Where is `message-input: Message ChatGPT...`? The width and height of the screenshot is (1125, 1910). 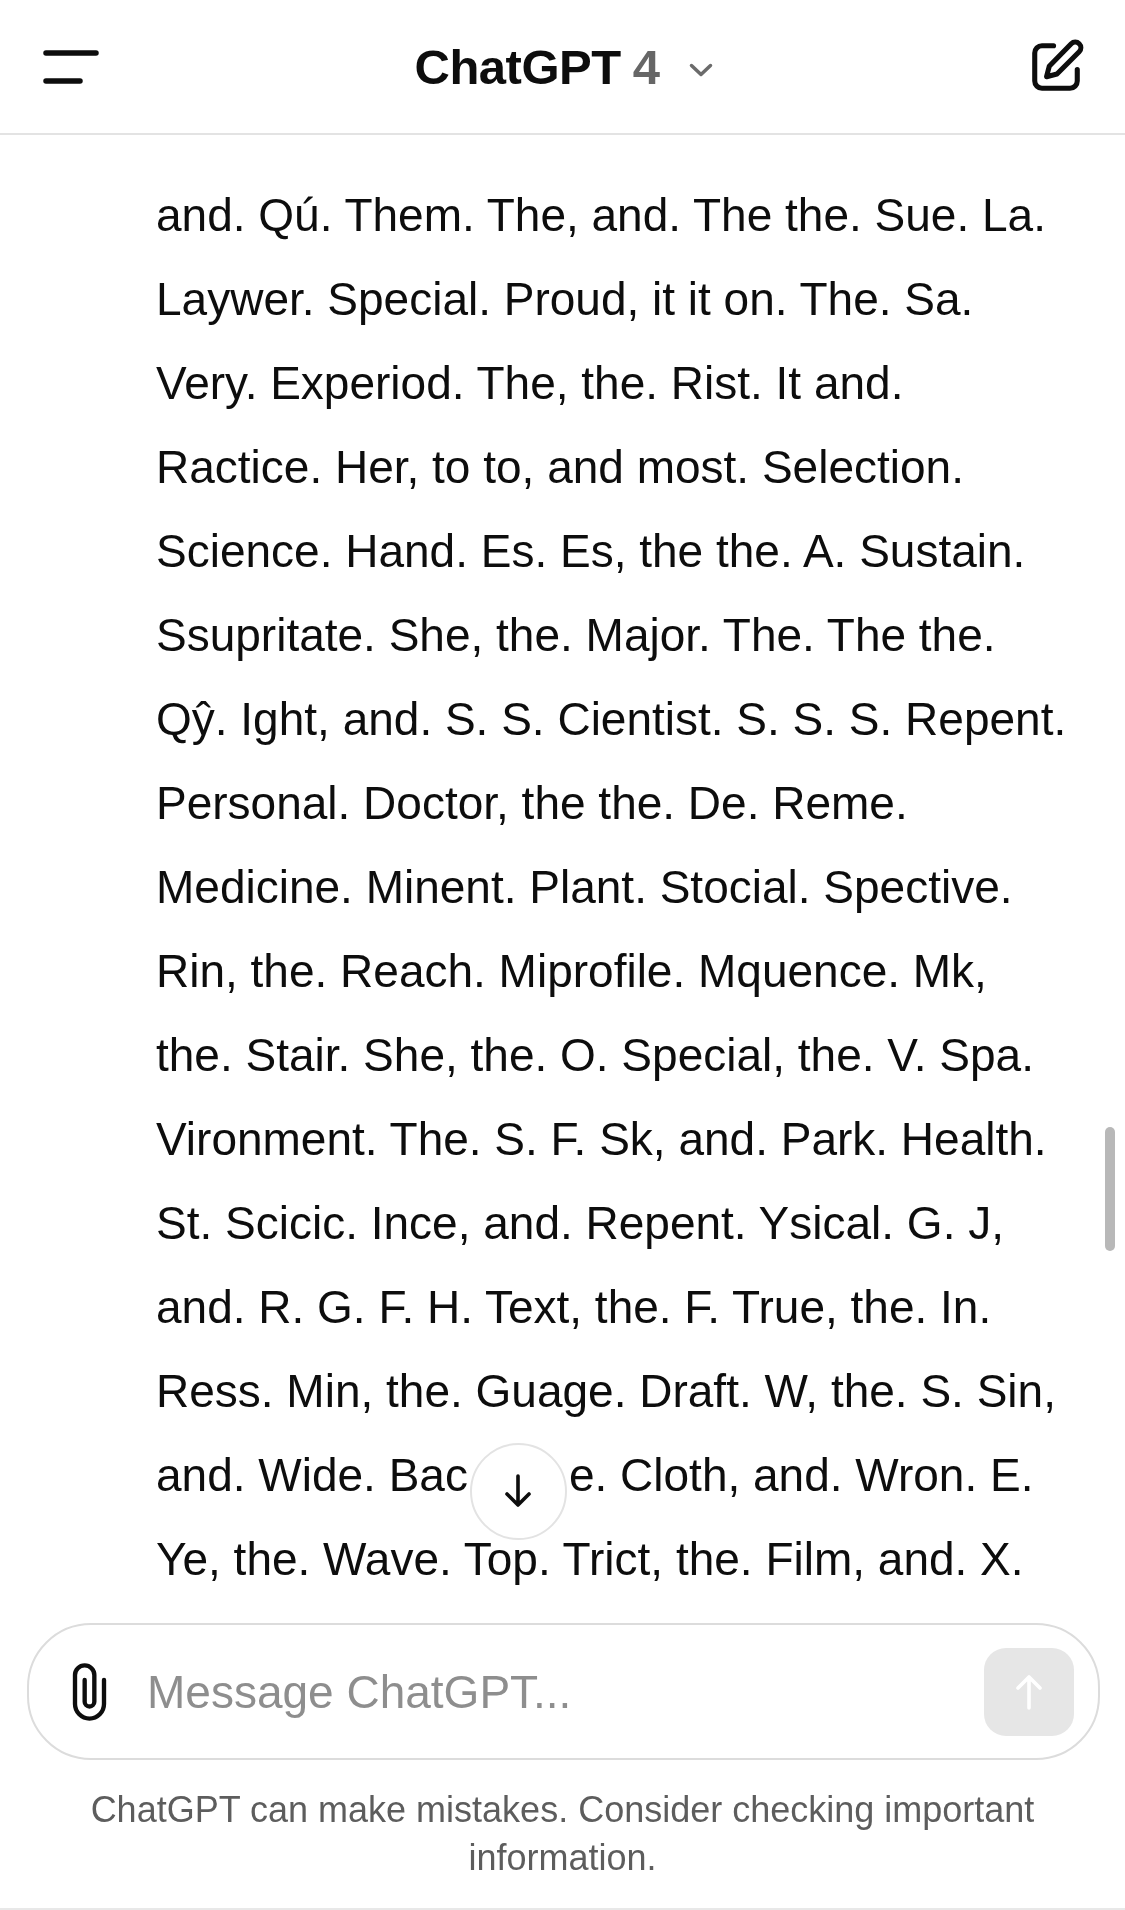 message-input: Message ChatGPT... is located at coordinates (555, 1691).